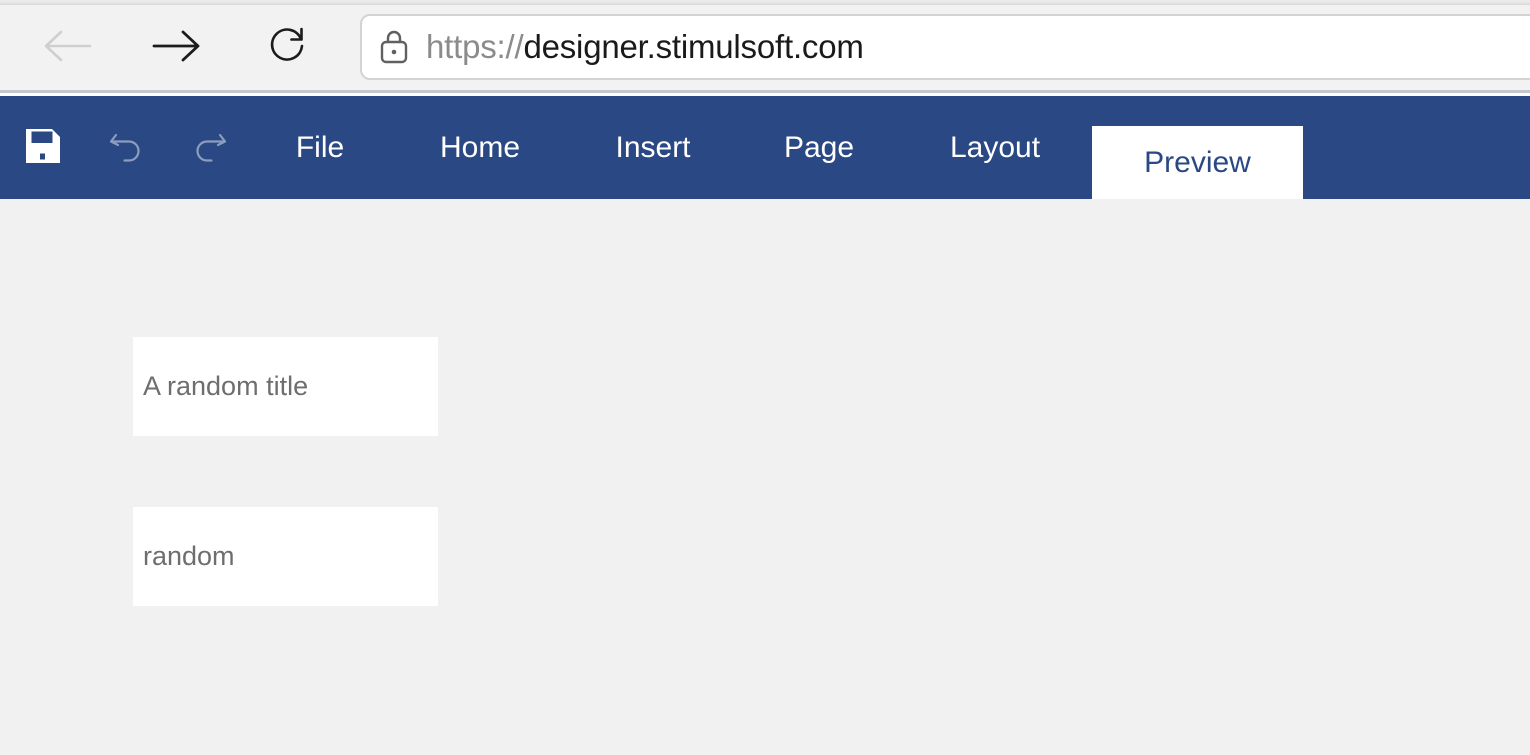 This screenshot has width=1530, height=755. Describe the element at coordinates (1197, 162) in the screenshot. I see `tab-preview: Preview` at that location.